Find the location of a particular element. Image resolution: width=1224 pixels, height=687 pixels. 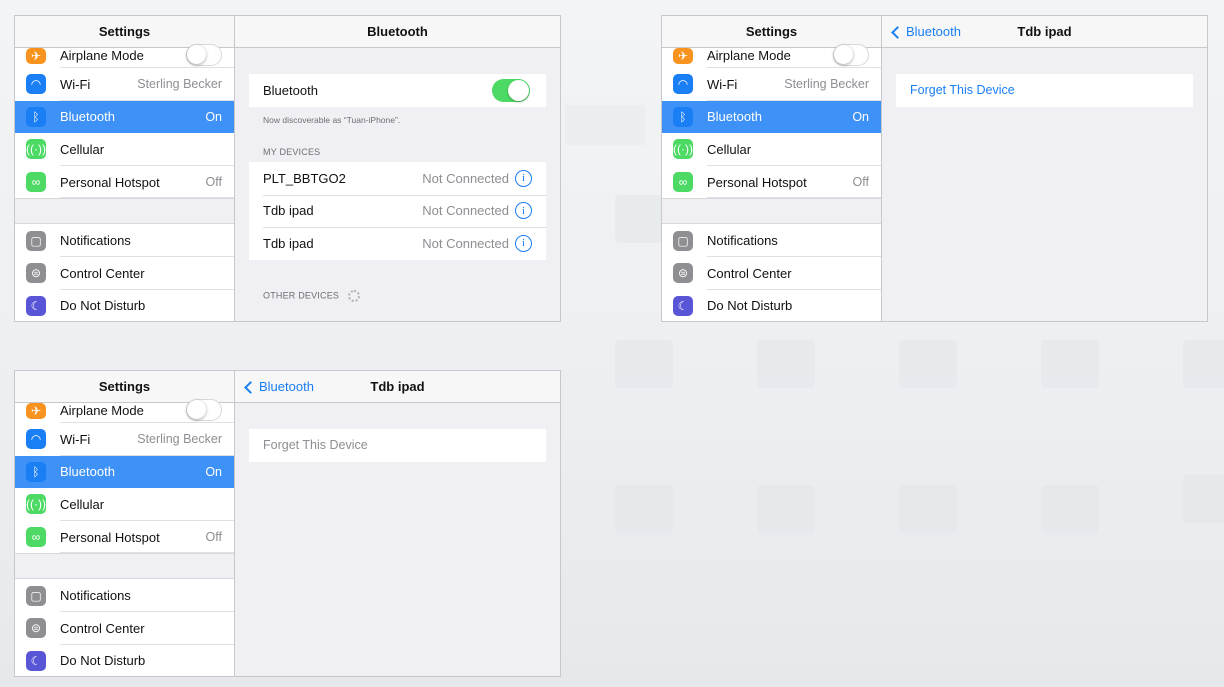

spinner-icon is located at coordinates (353, 296).